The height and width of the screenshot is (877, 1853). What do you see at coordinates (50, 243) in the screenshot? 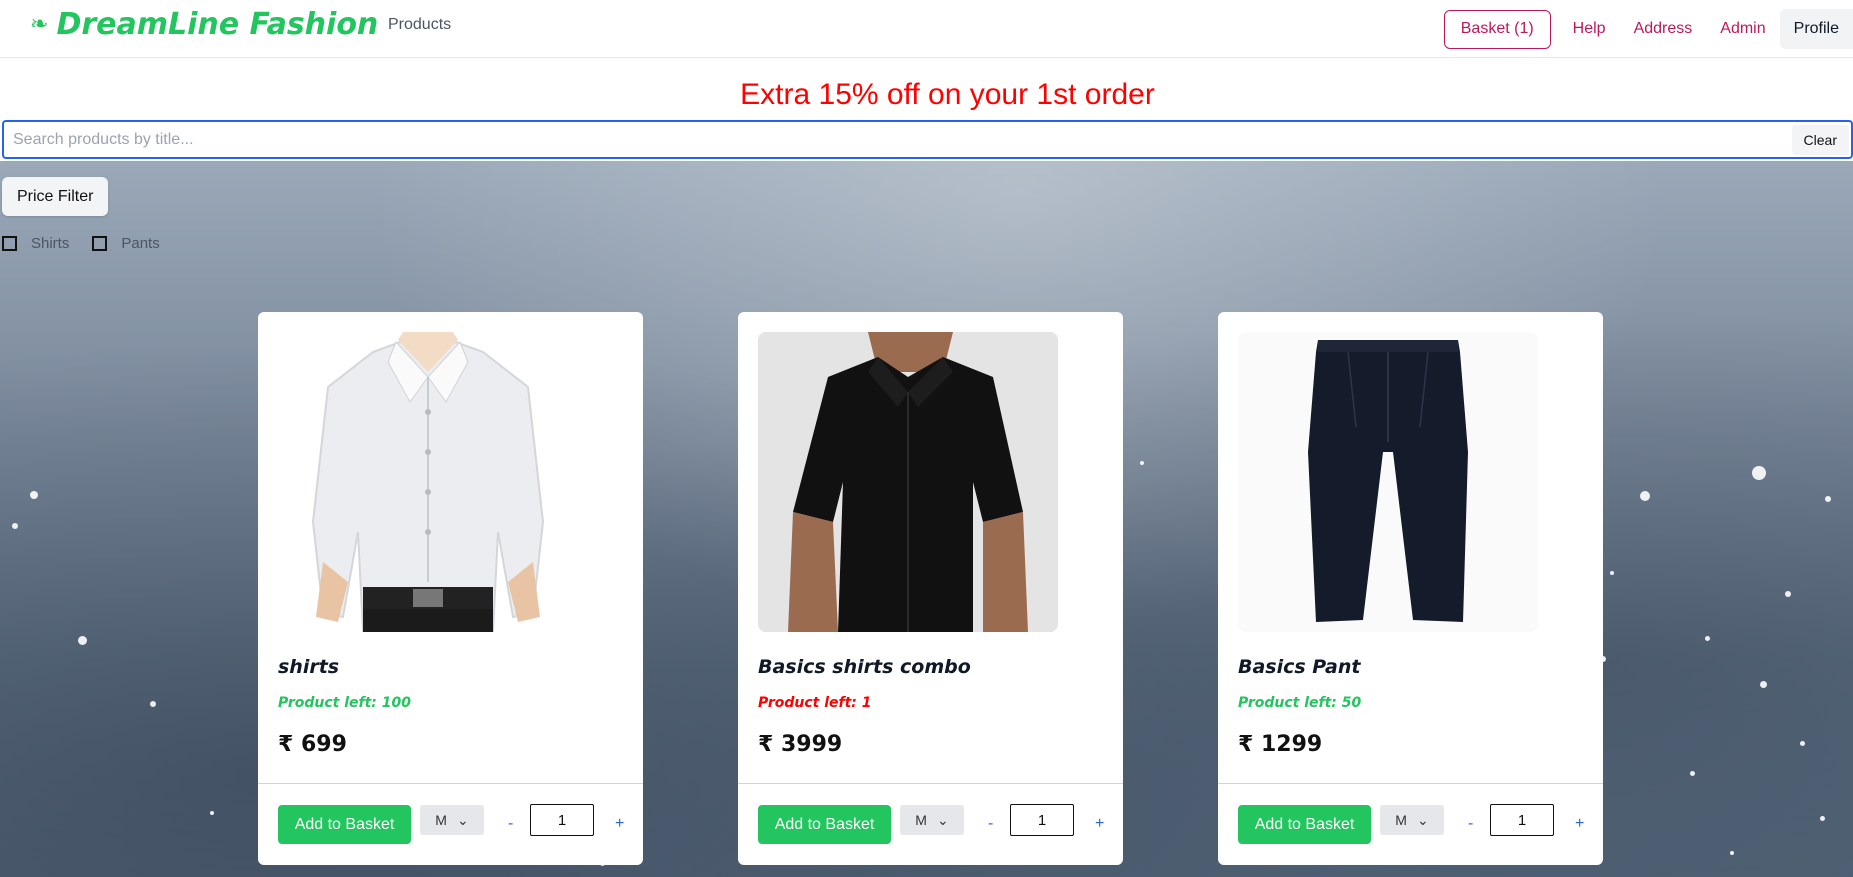
I see `category-label: Shirts` at bounding box center [50, 243].